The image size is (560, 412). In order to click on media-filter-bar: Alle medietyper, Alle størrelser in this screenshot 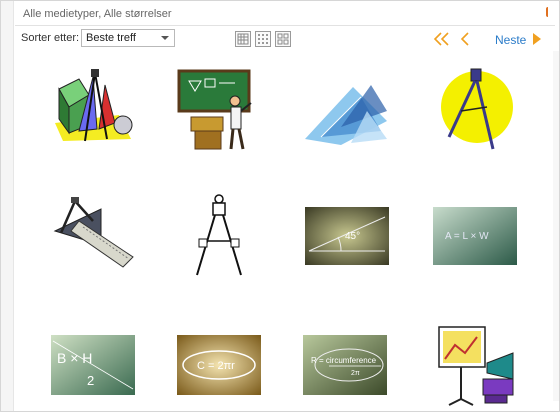, I will do `click(285, 14)`.